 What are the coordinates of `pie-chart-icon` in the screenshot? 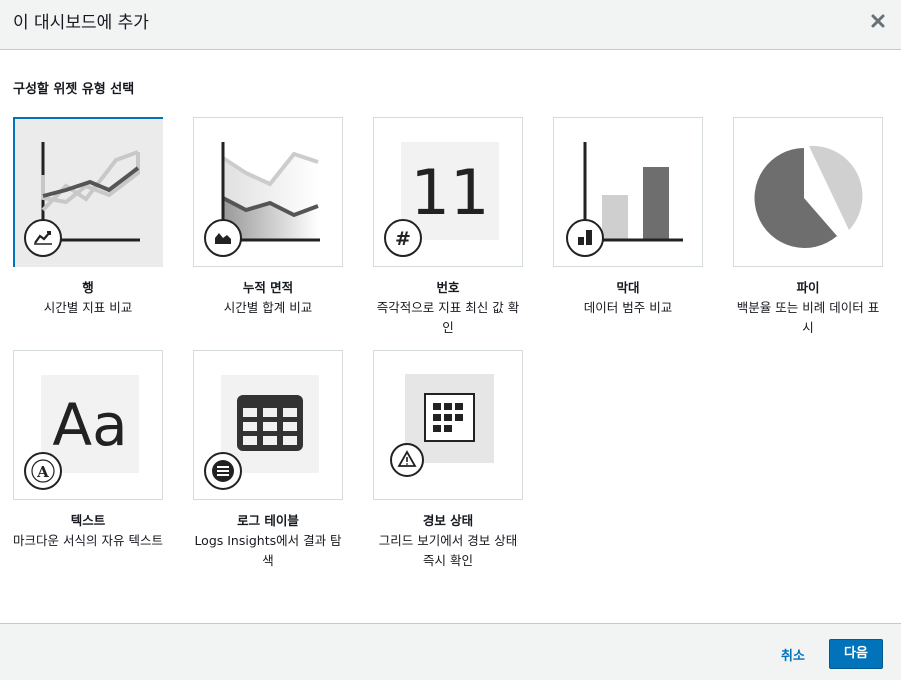 It's located at (808, 196).